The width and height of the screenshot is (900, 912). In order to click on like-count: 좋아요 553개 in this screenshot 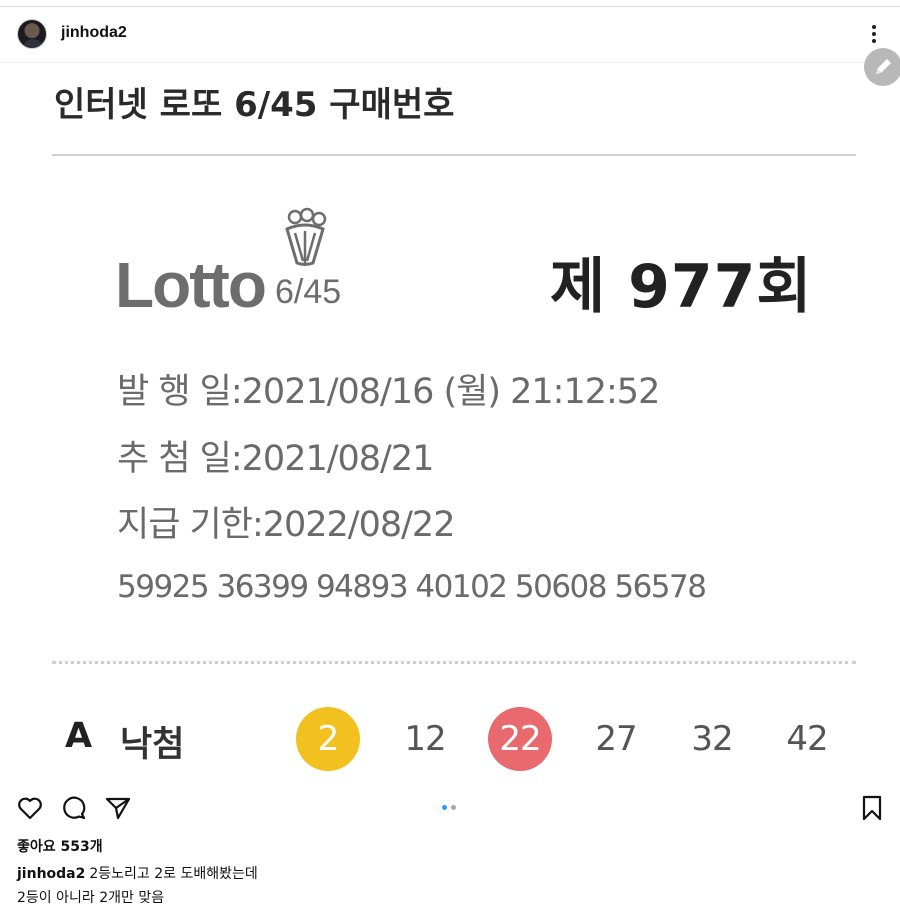, I will do `click(60, 846)`.